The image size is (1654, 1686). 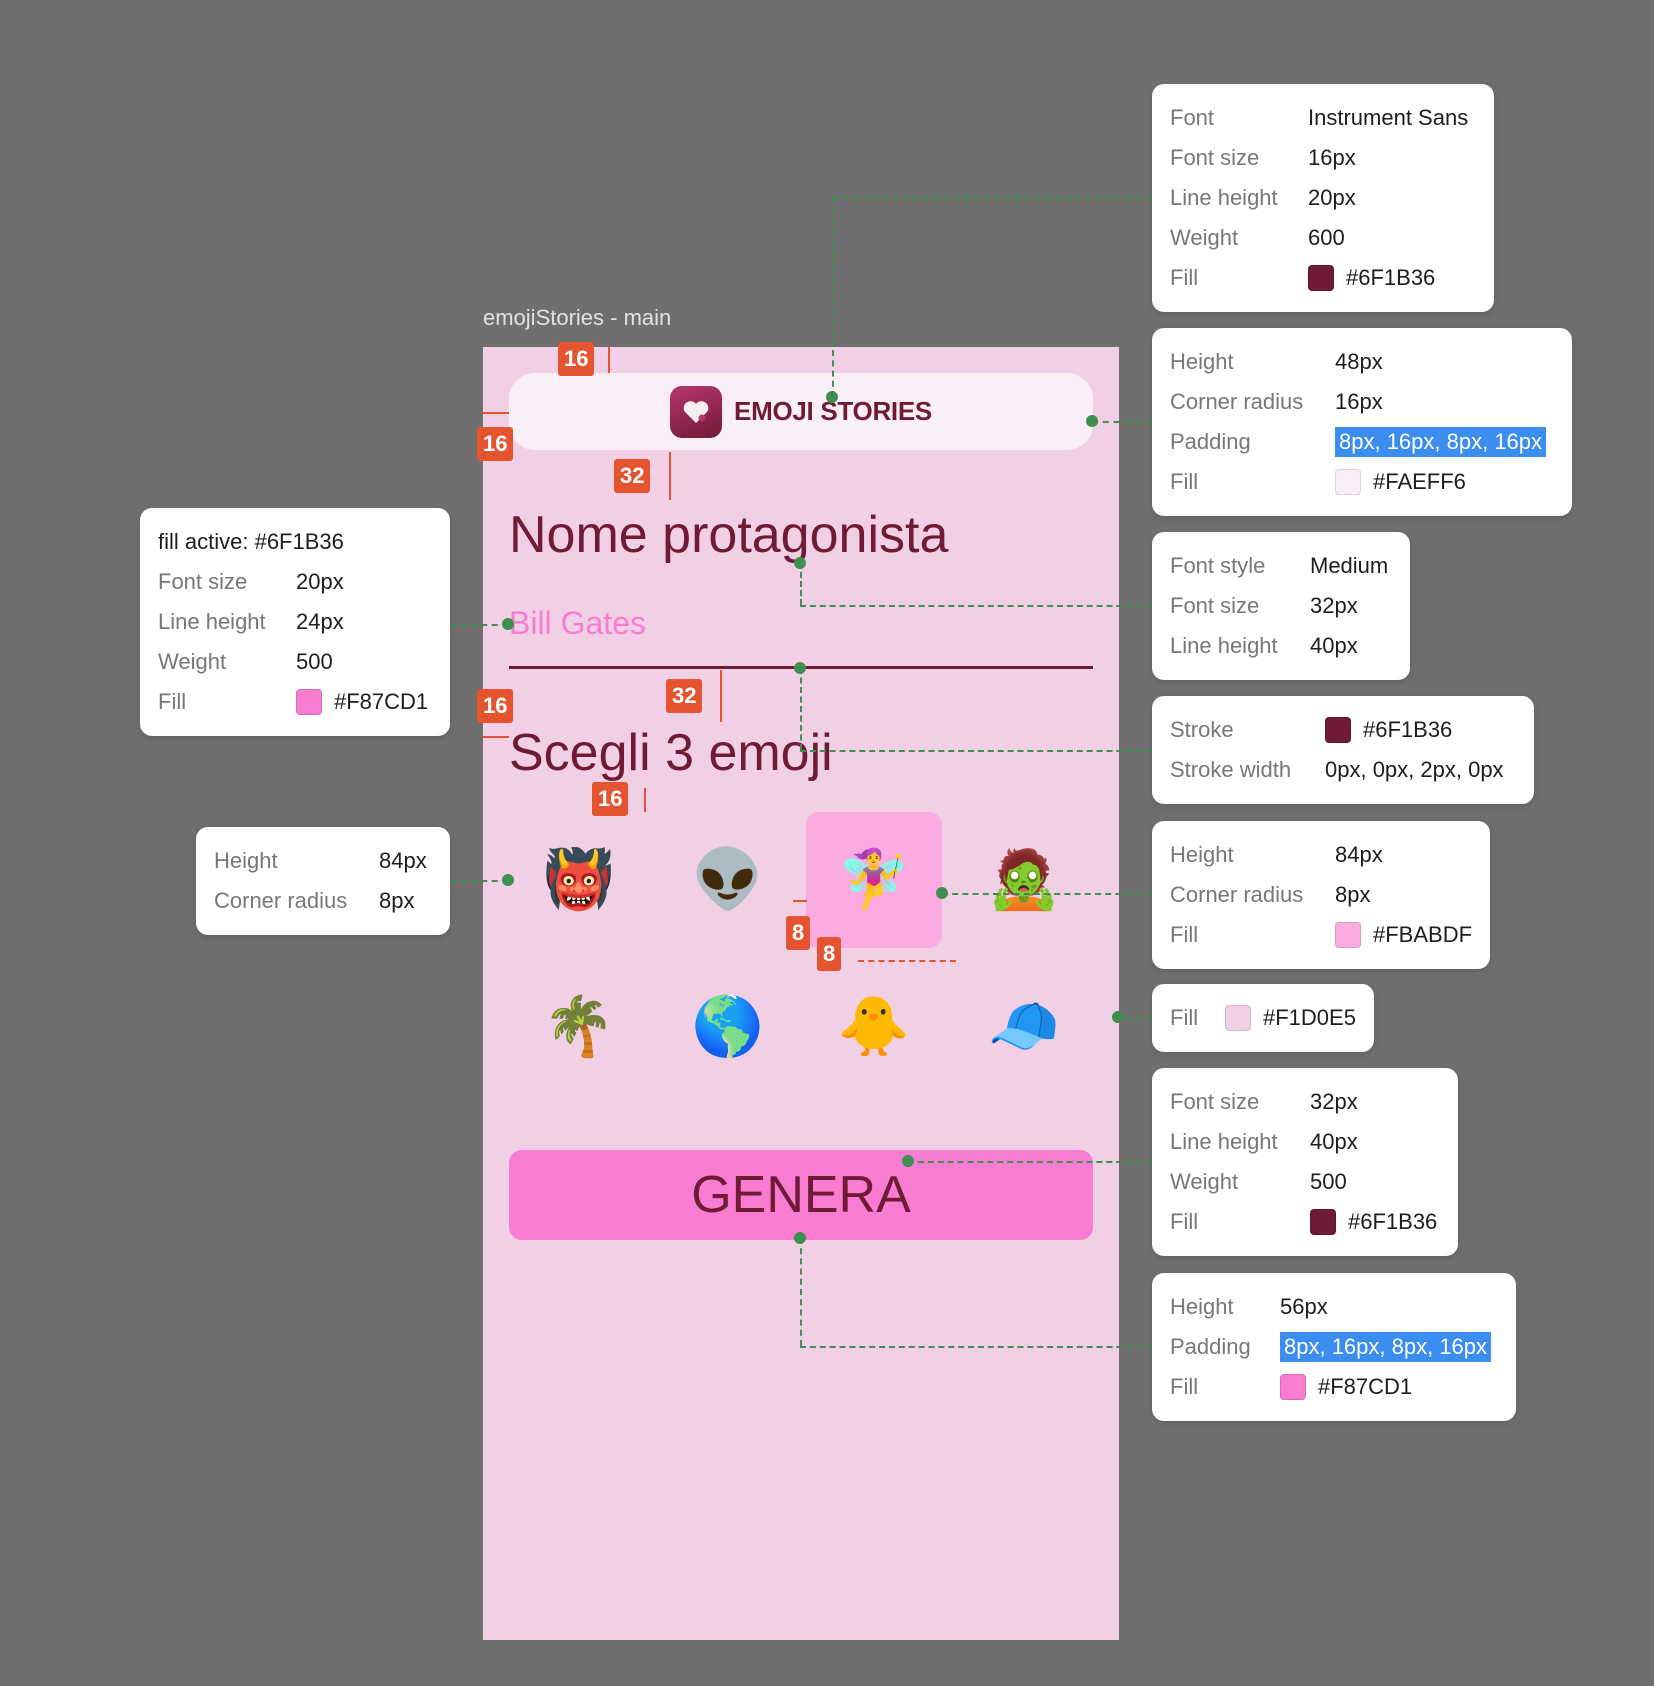 What do you see at coordinates (1321, 895) in the screenshot?
I see `active-cell-spec-card: Height 84px Corner radius 8px Fill #FBABDF` at bounding box center [1321, 895].